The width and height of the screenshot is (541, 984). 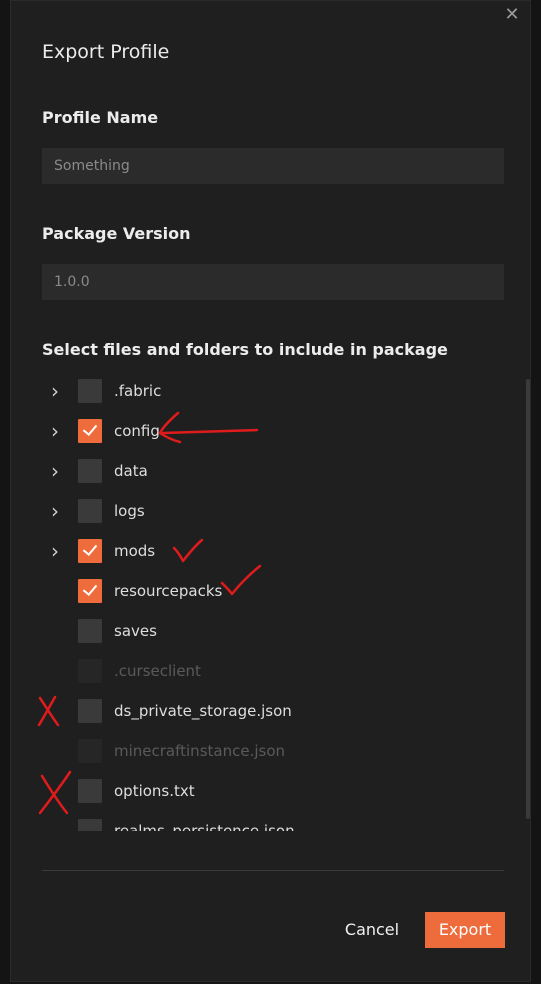 What do you see at coordinates (512, 15) in the screenshot?
I see `close-icon: ✕` at bounding box center [512, 15].